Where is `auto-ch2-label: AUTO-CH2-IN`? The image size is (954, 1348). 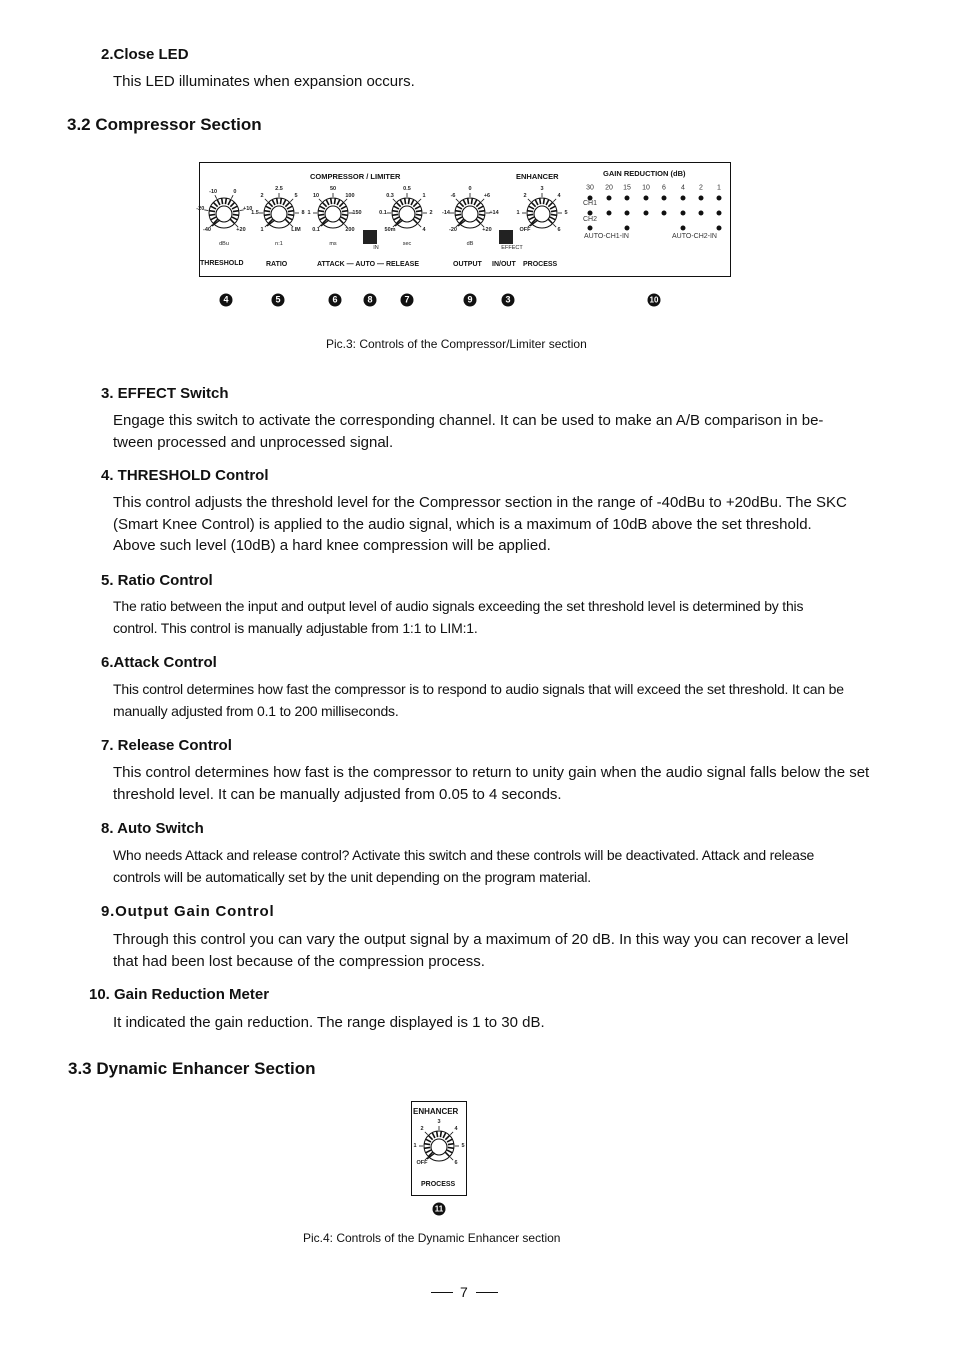 auto-ch2-label: AUTO-CH2-IN is located at coordinates (694, 236).